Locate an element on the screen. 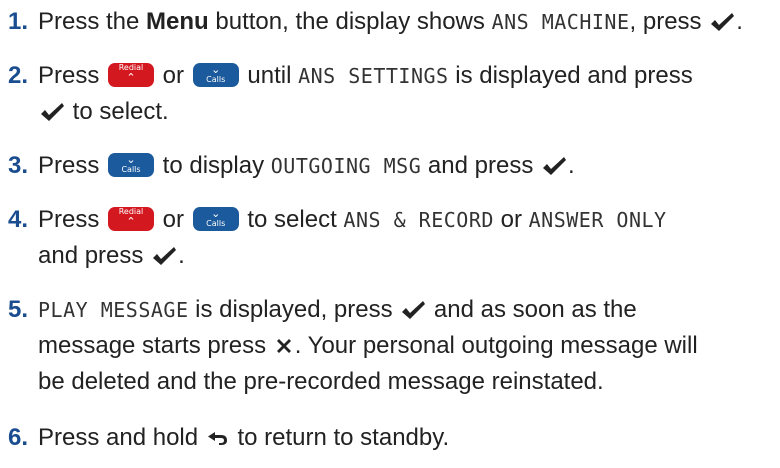 This screenshot has width=780, height=468. text: until is located at coordinates (269, 75).